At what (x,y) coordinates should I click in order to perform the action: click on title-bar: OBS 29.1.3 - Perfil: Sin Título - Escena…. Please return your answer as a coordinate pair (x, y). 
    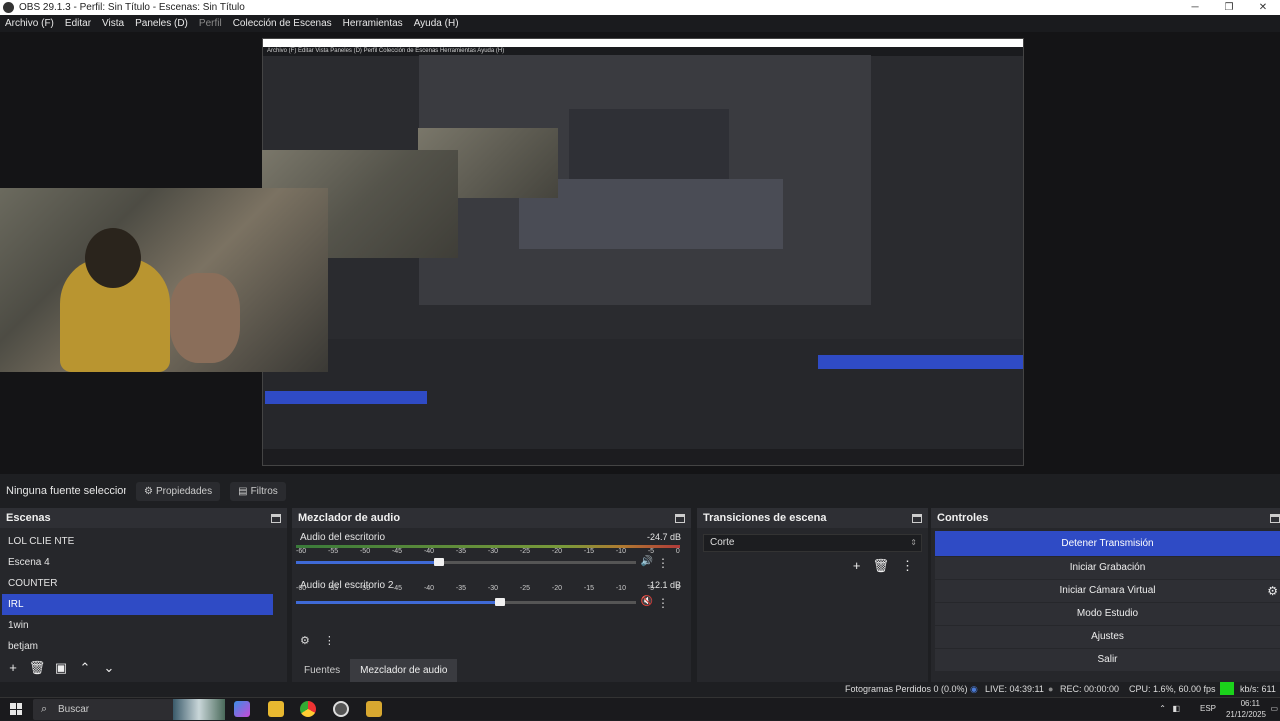
    Looking at the image, I should click on (640, 7).